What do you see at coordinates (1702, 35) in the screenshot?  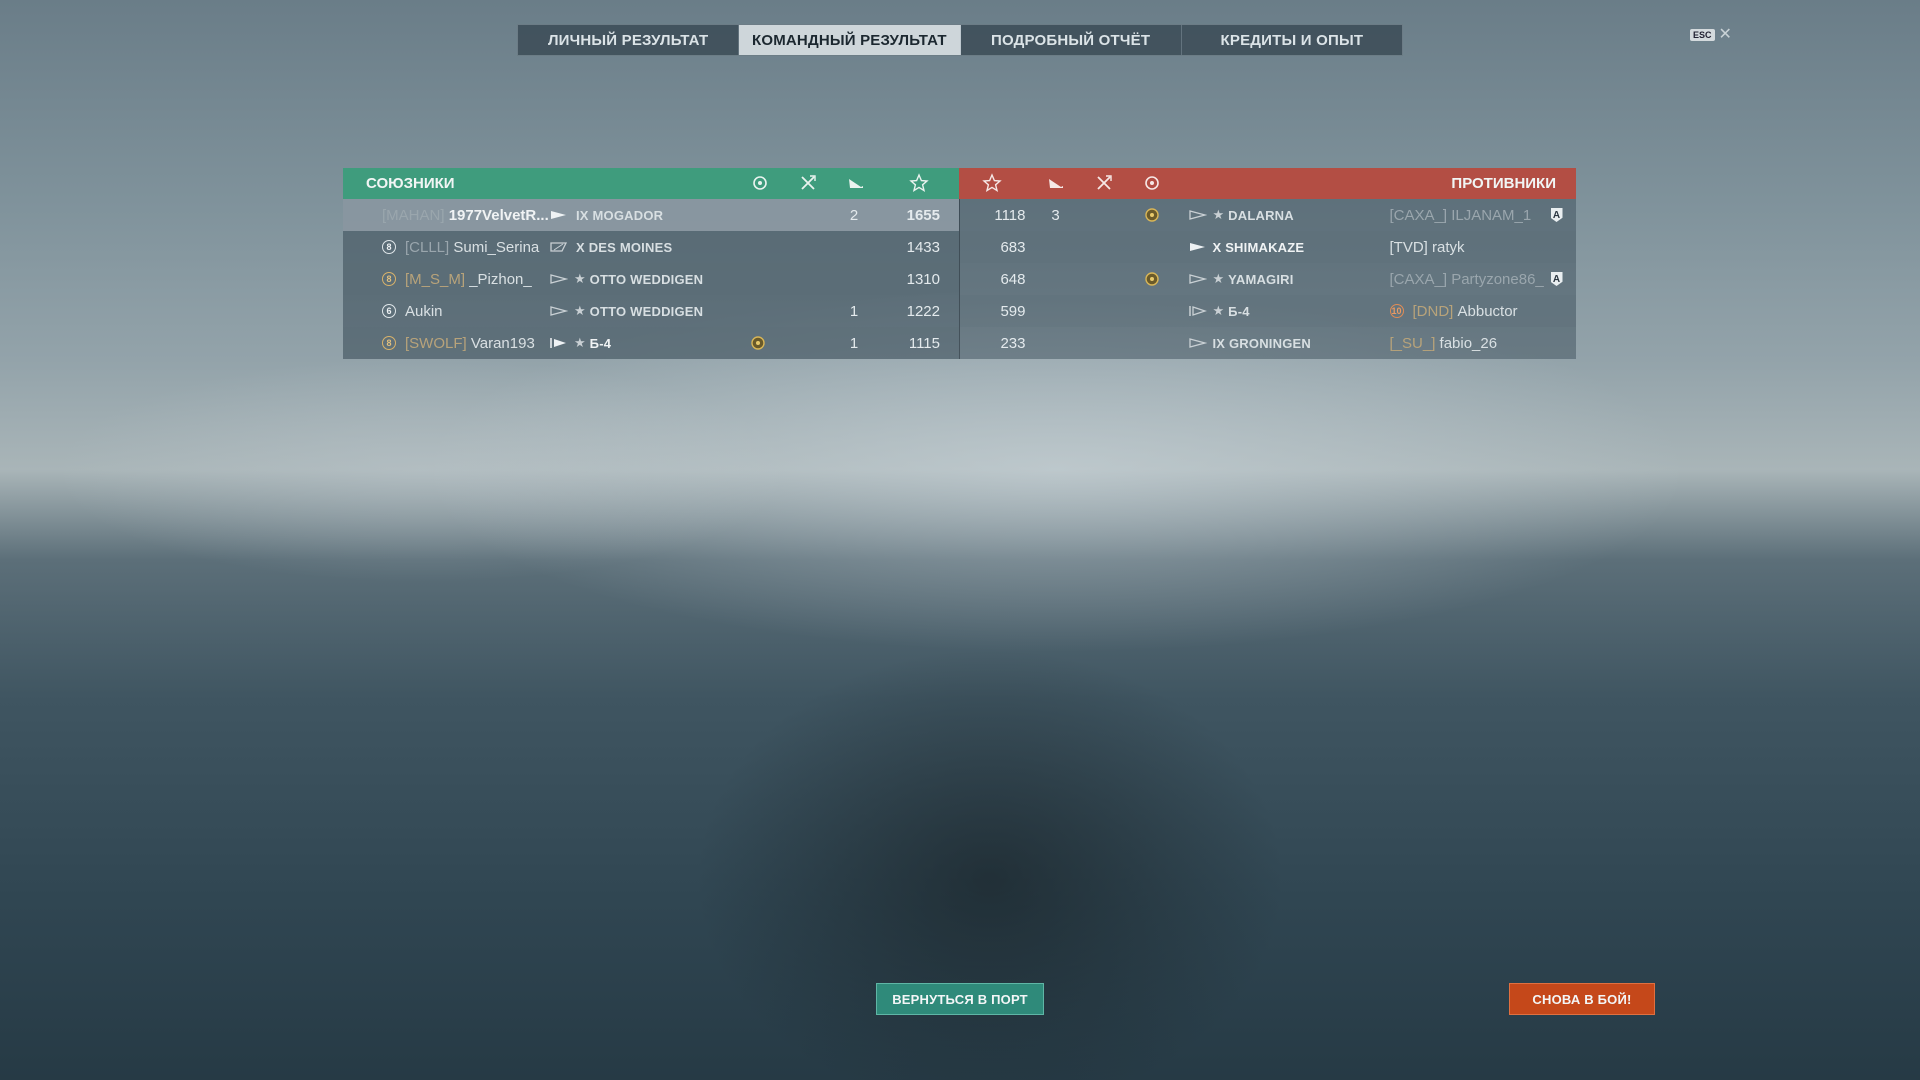 I see `esc-key-label: ESC` at bounding box center [1702, 35].